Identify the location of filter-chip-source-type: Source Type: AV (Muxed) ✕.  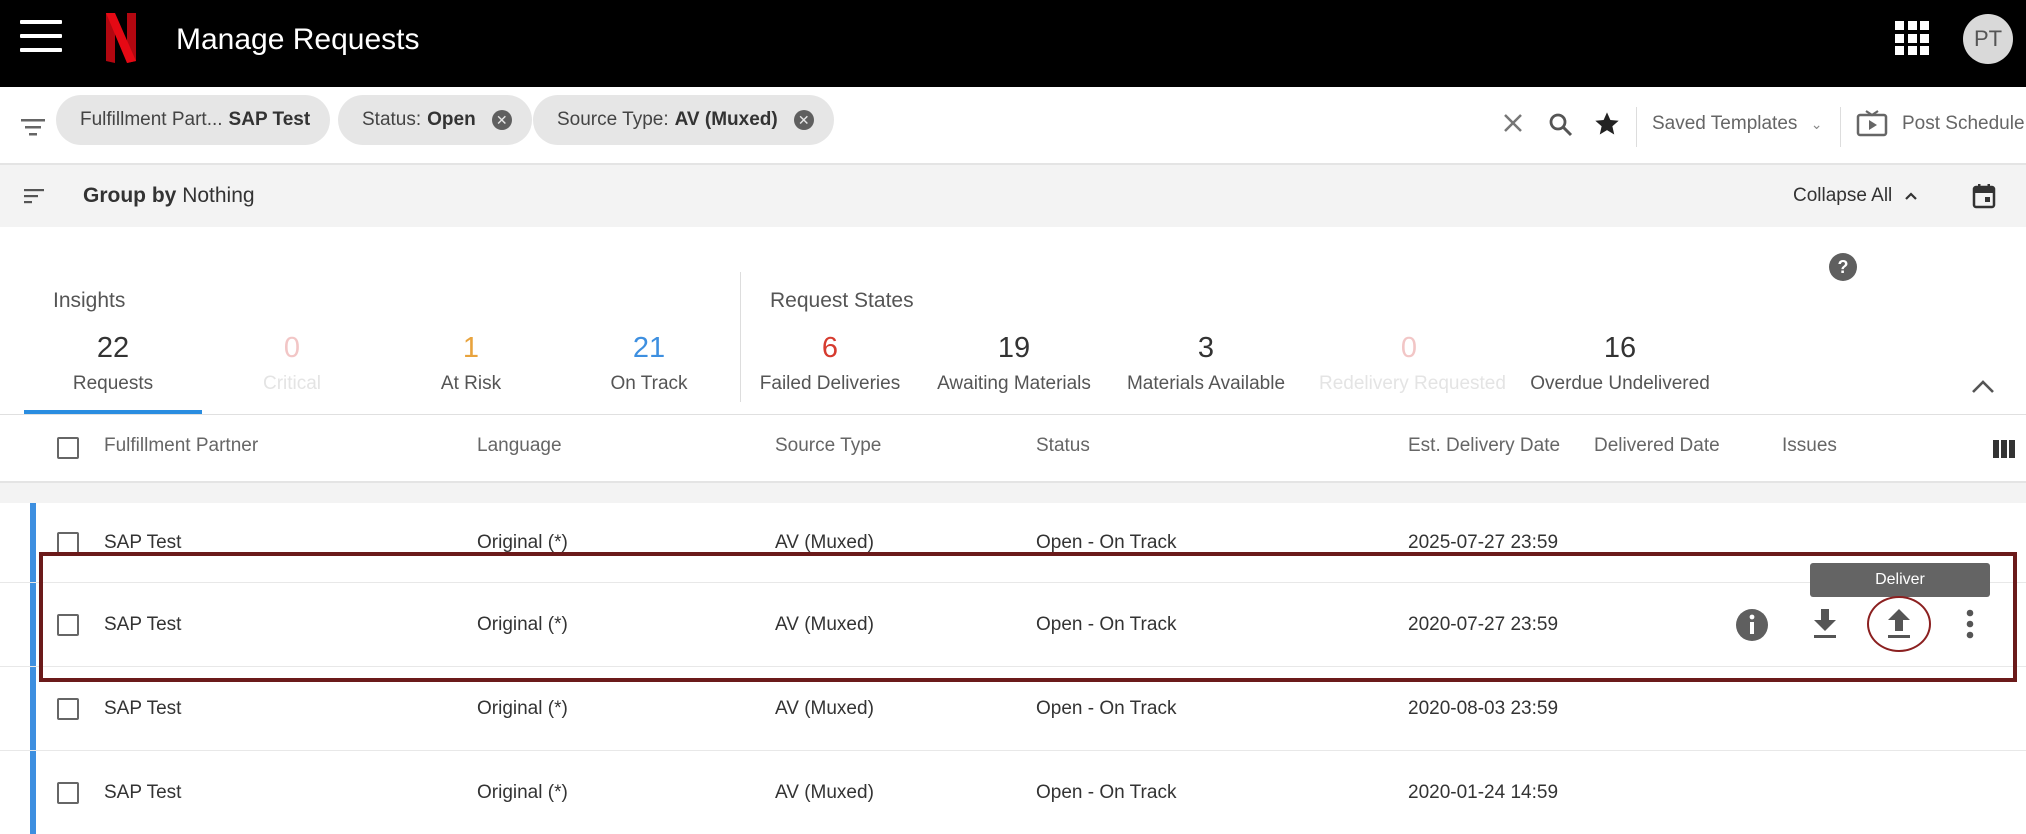
(683, 120).